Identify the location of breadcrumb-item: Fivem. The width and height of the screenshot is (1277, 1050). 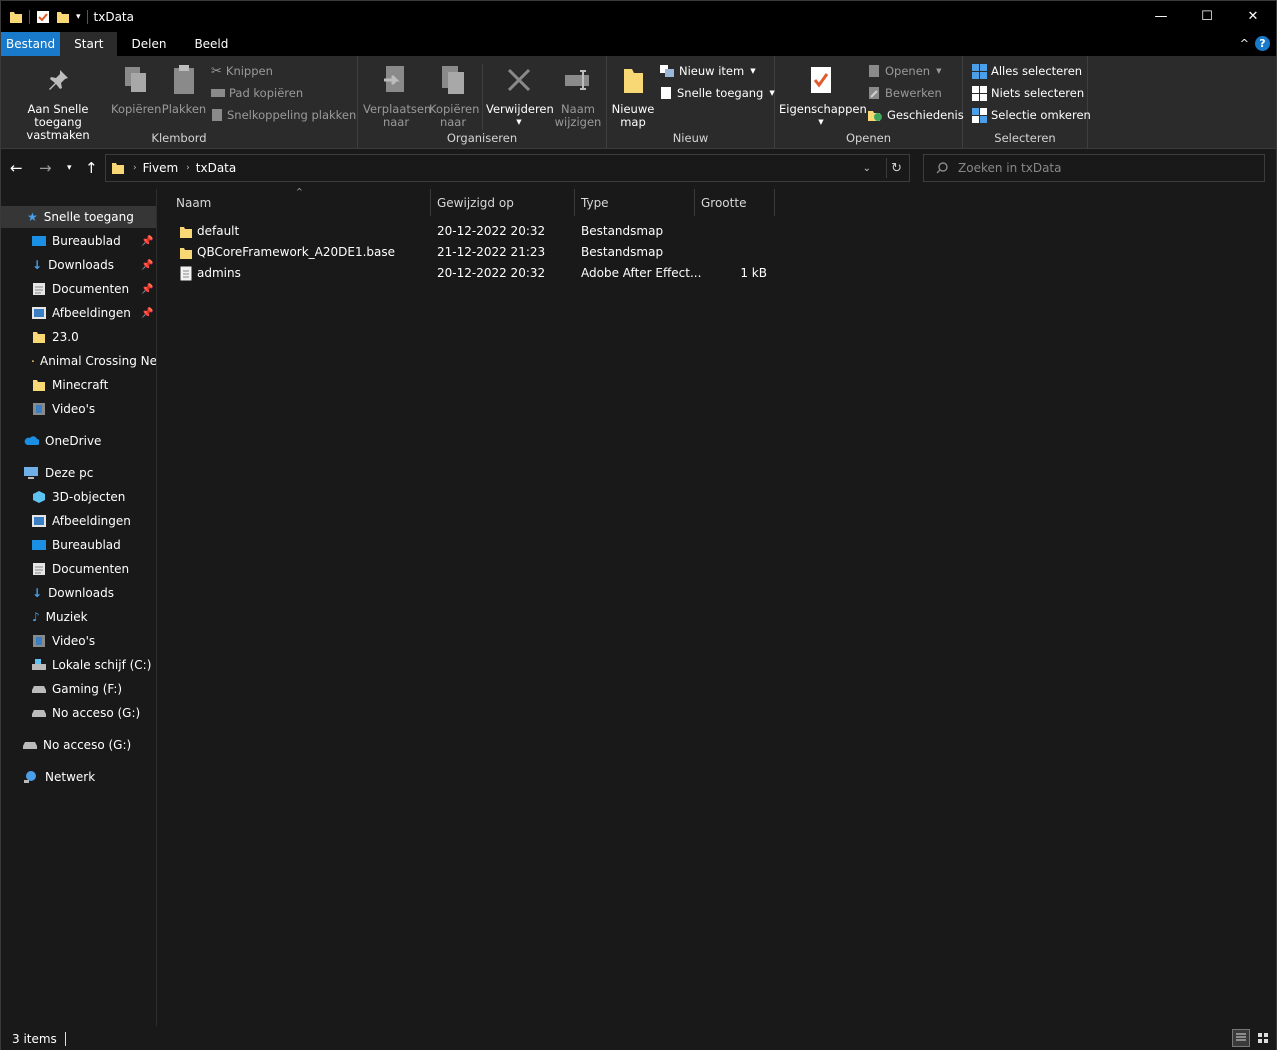
(161, 168).